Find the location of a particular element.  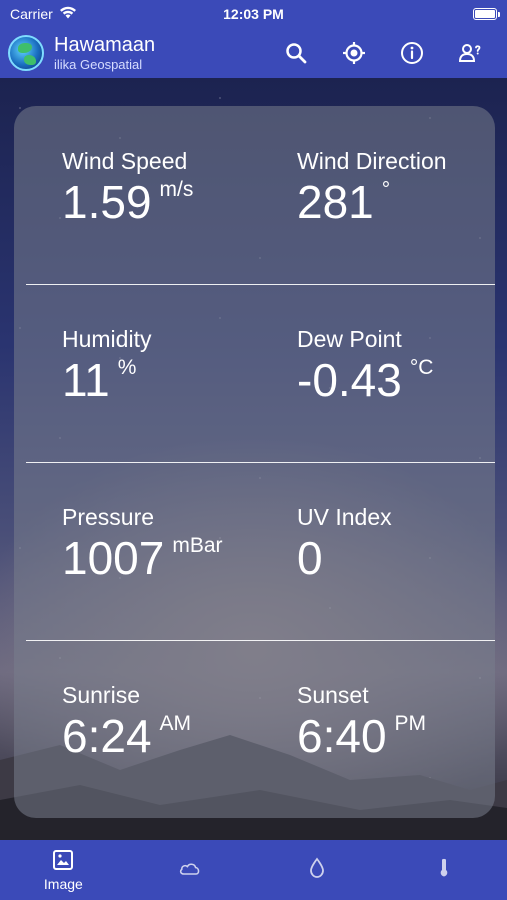

status-bar: Carrier 12:03 PM is located at coordinates (253, 14).